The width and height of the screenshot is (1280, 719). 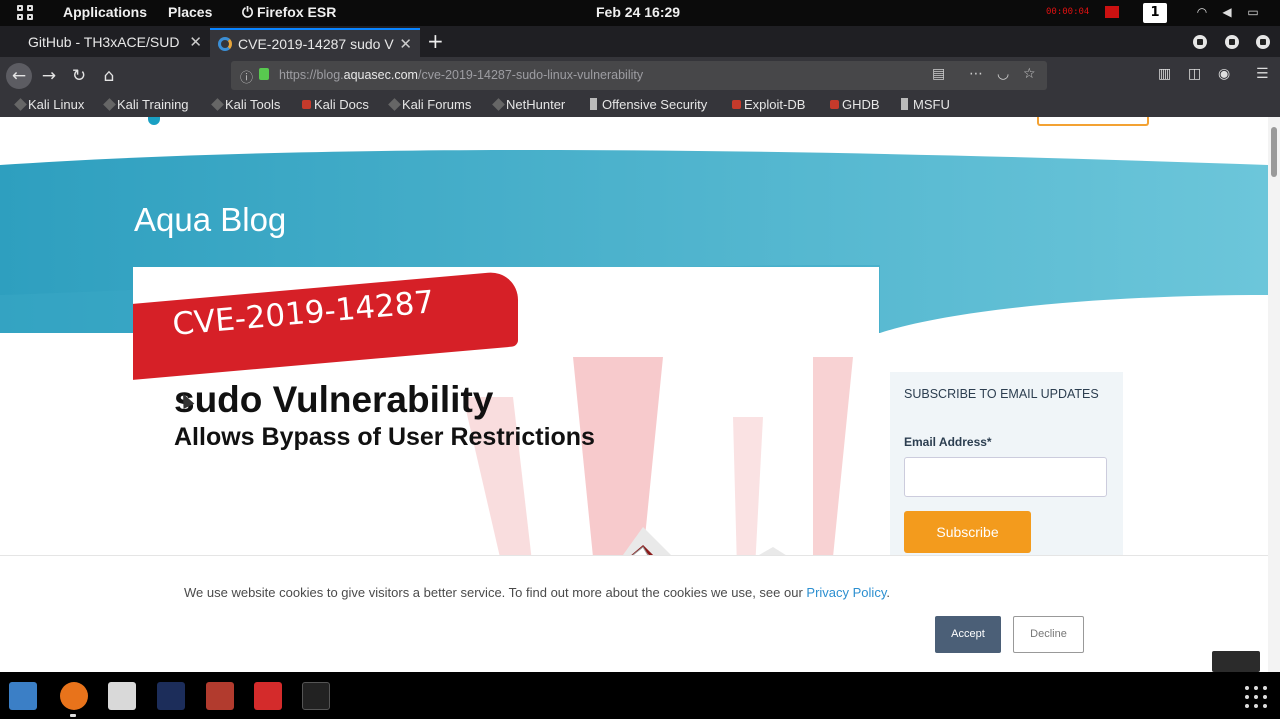 I want to click on article-headline: sudo Vulnerability, so click(x=334, y=399).